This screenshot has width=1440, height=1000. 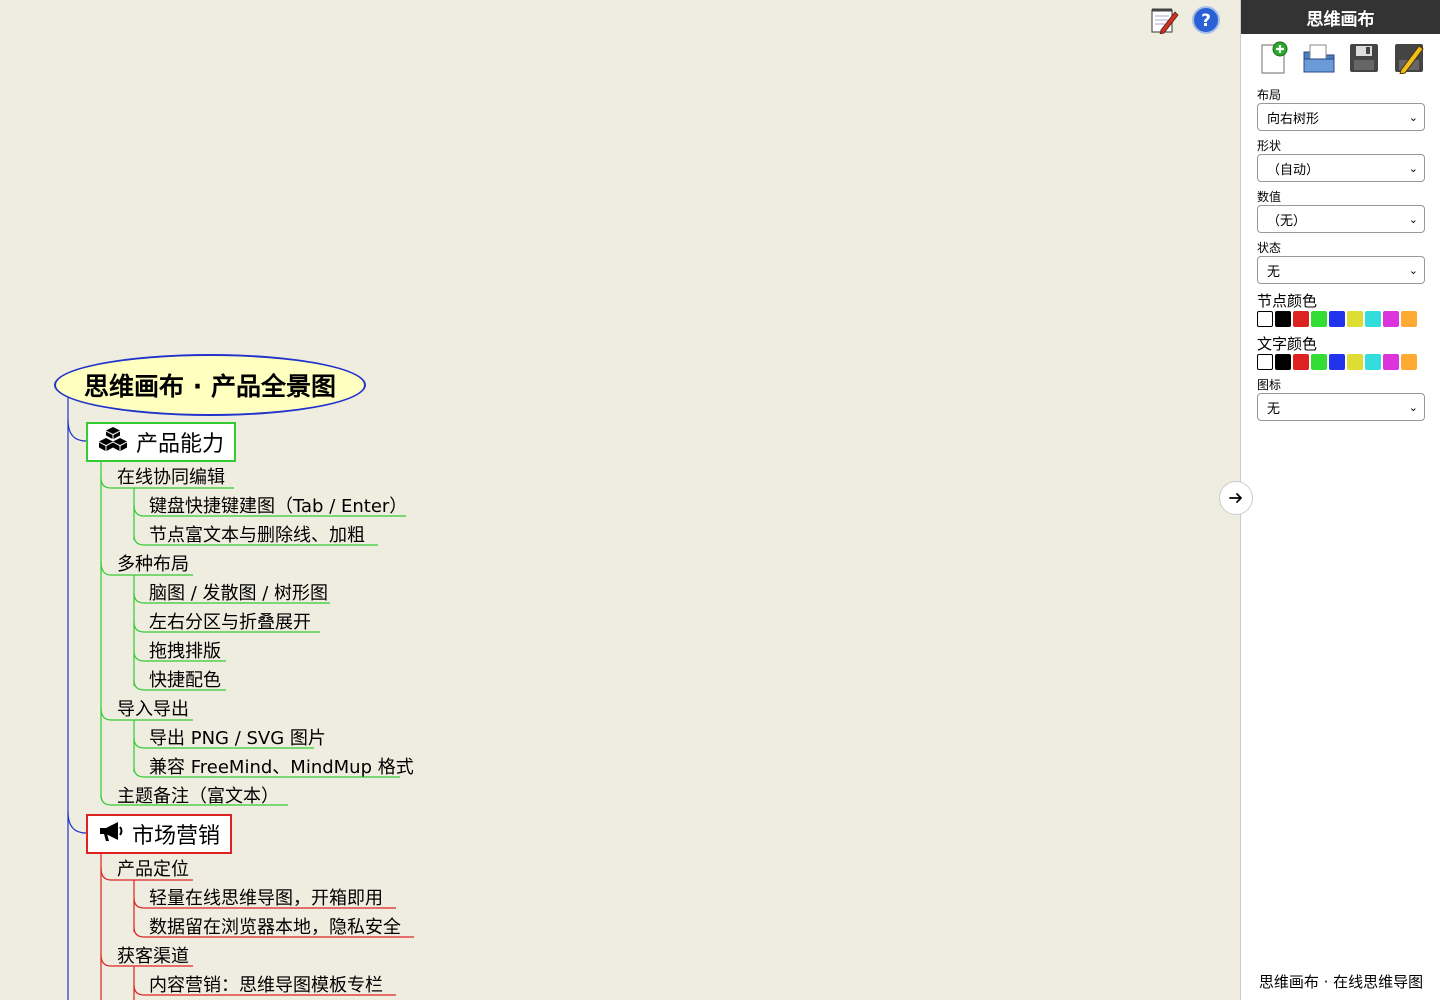 I want to click on layout-select: 向右树形 ⌄, so click(x=1341, y=117).